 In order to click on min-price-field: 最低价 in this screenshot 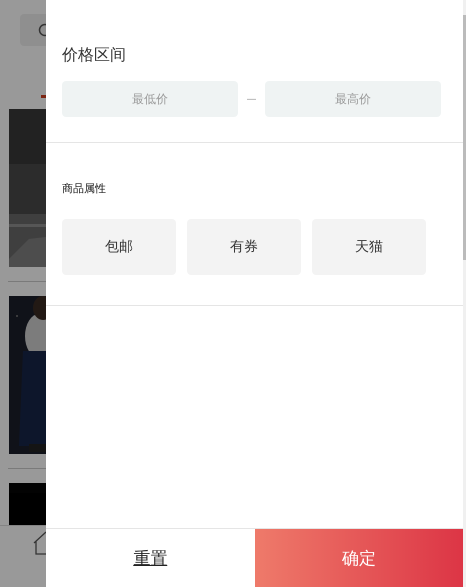, I will do `click(150, 99)`.